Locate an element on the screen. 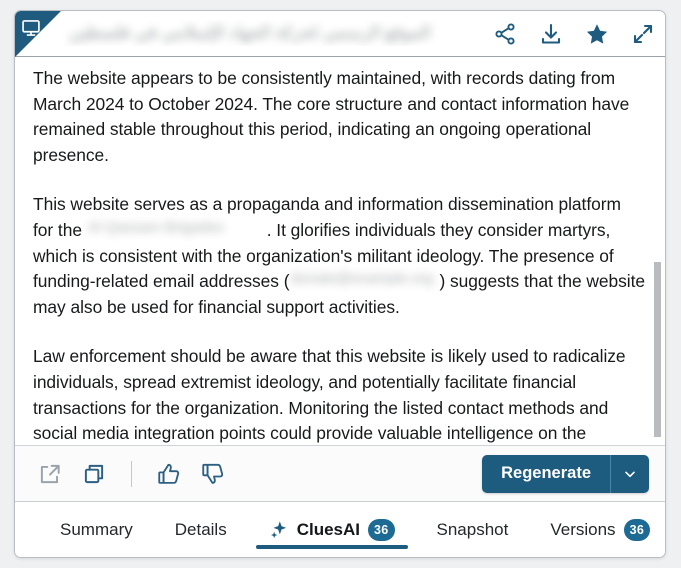 This screenshot has height=568, width=681. sparkle-icon is located at coordinates (278, 529).